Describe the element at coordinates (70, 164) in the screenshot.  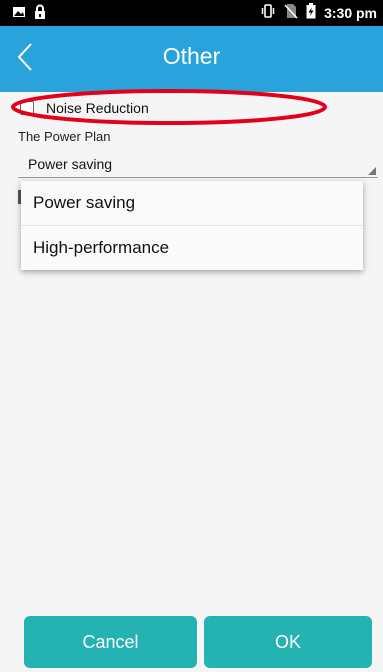
I see `power-plan-value: Power saving` at that location.